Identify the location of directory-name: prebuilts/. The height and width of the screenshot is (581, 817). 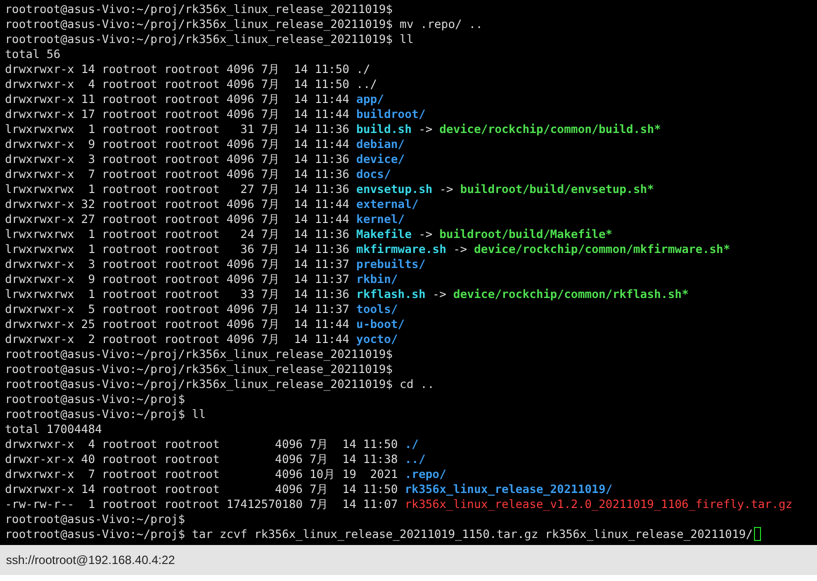
(391, 264).